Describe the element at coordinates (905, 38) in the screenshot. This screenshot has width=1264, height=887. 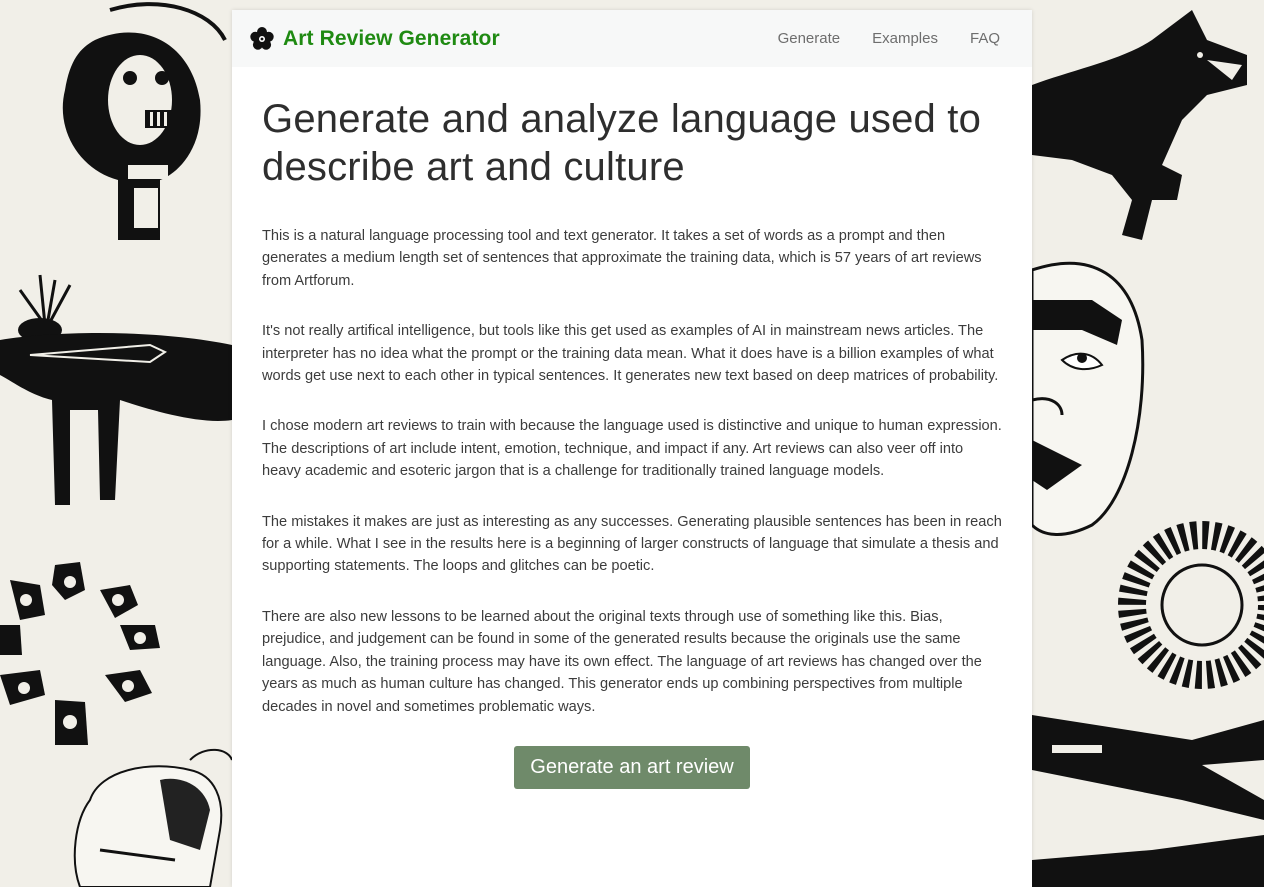
I see `nav-link-examples: Examples` at that location.